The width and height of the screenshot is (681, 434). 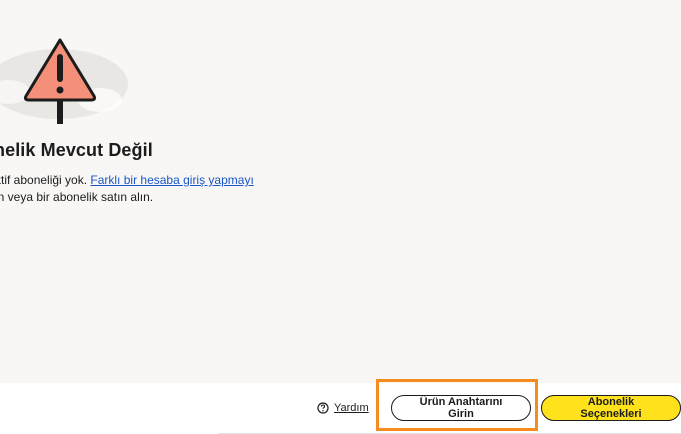 I want to click on subscription-options-button: Abonelik Seçenekleri, so click(x=611, y=408).